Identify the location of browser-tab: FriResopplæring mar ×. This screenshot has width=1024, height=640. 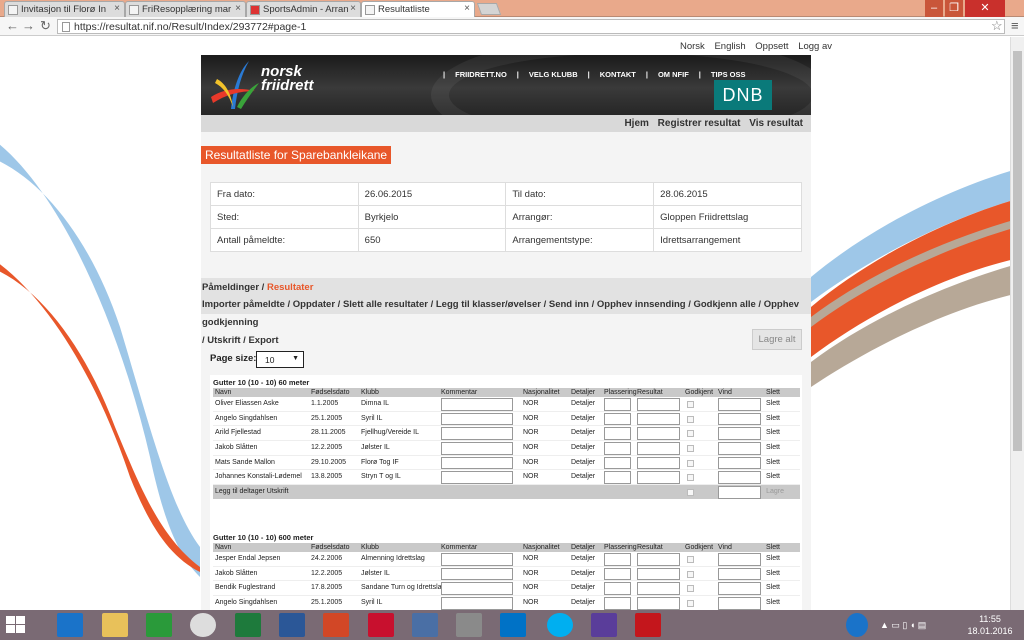
(185, 9).